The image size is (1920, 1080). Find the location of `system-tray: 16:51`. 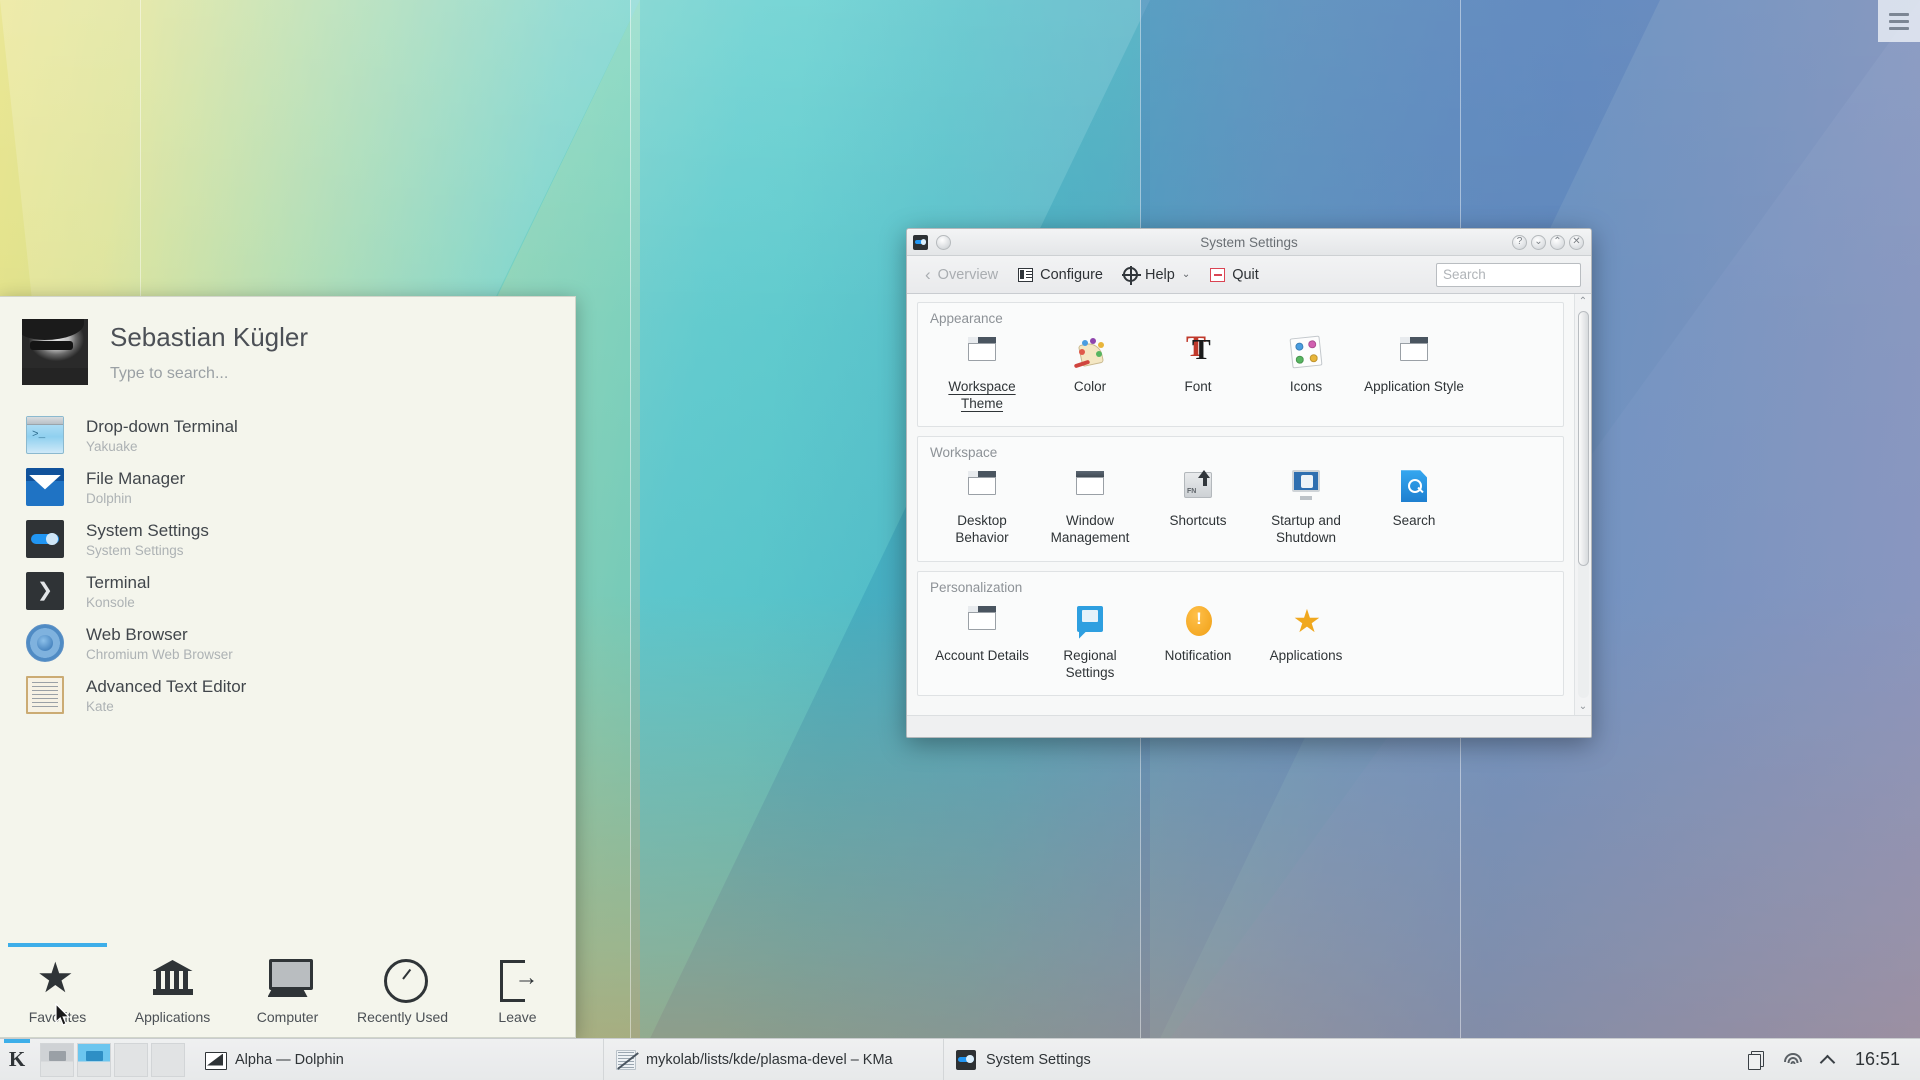

system-tray: 16:51 is located at coordinates (1833, 1059).